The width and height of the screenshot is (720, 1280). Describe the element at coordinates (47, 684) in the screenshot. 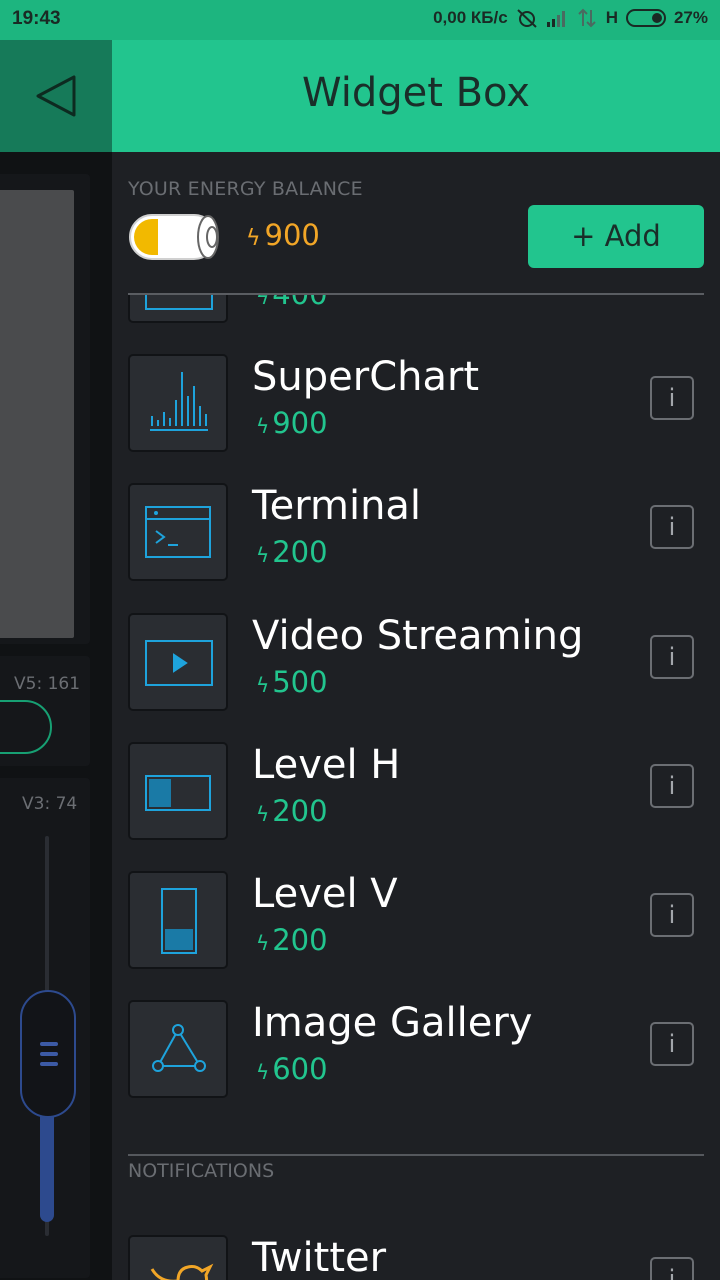

I see `v5-label: V5: 161` at that location.